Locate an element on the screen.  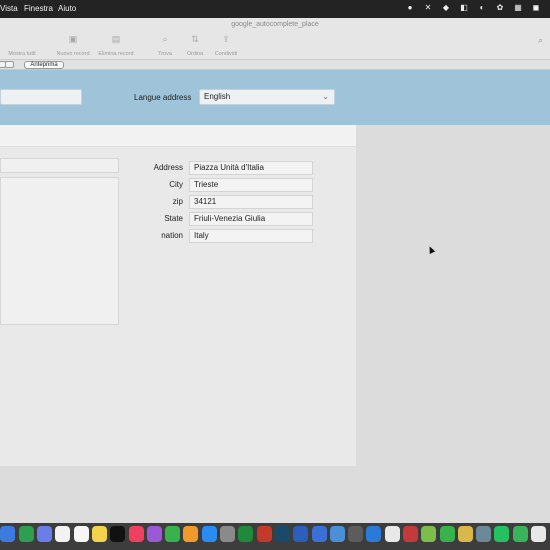
window-title: google_autocomplete_place is located at coordinates (275, 24).